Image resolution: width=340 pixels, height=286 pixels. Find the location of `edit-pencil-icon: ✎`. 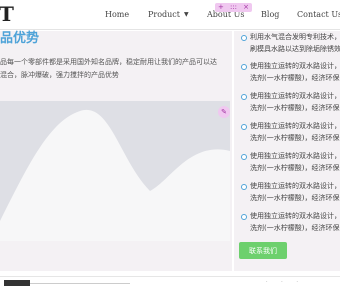

edit-pencil-icon: ✎ is located at coordinates (224, 112).